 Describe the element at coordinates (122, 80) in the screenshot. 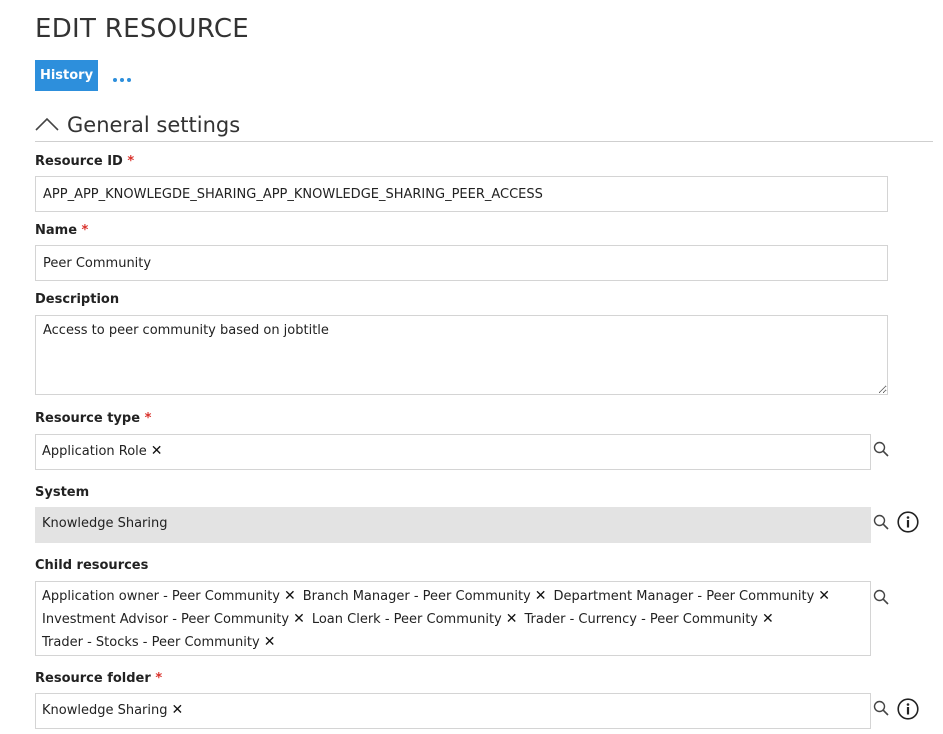

I see `more-horizontal-icon` at that location.